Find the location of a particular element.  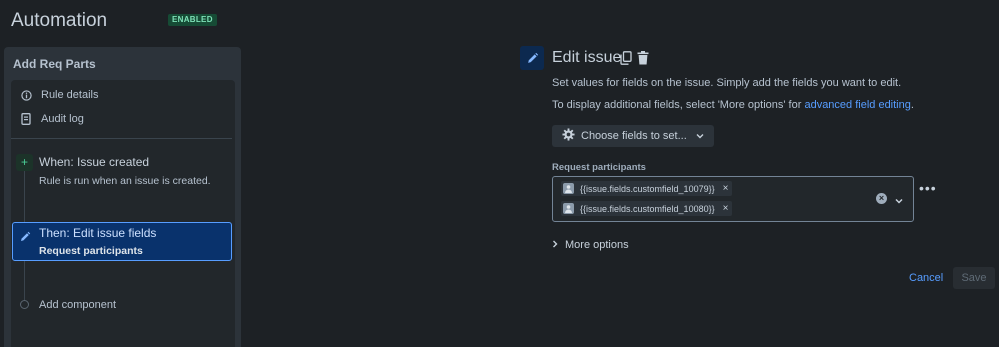

rule-details-link: Rule details is located at coordinates (59, 95).